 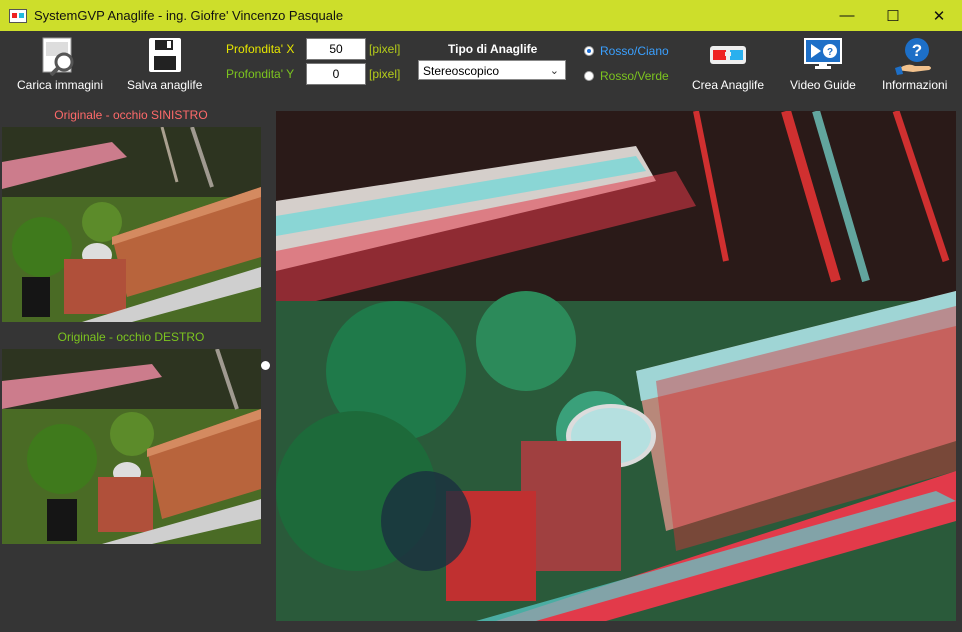 I want to click on depth-x-label: Profondita' X, so click(x=260, y=49).